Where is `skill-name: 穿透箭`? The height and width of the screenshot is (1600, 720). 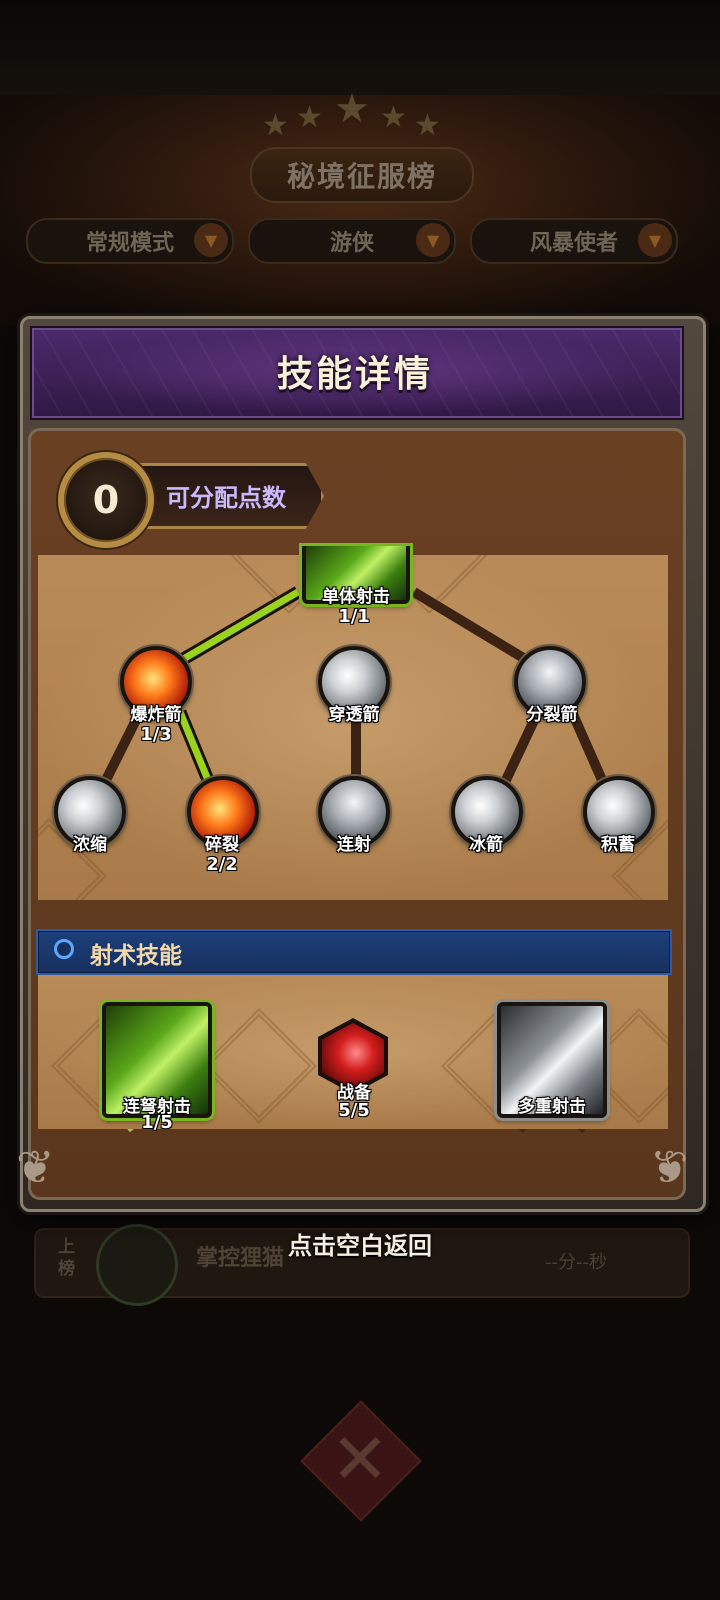
skill-name: 穿透箭 is located at coordinates (354, 715).